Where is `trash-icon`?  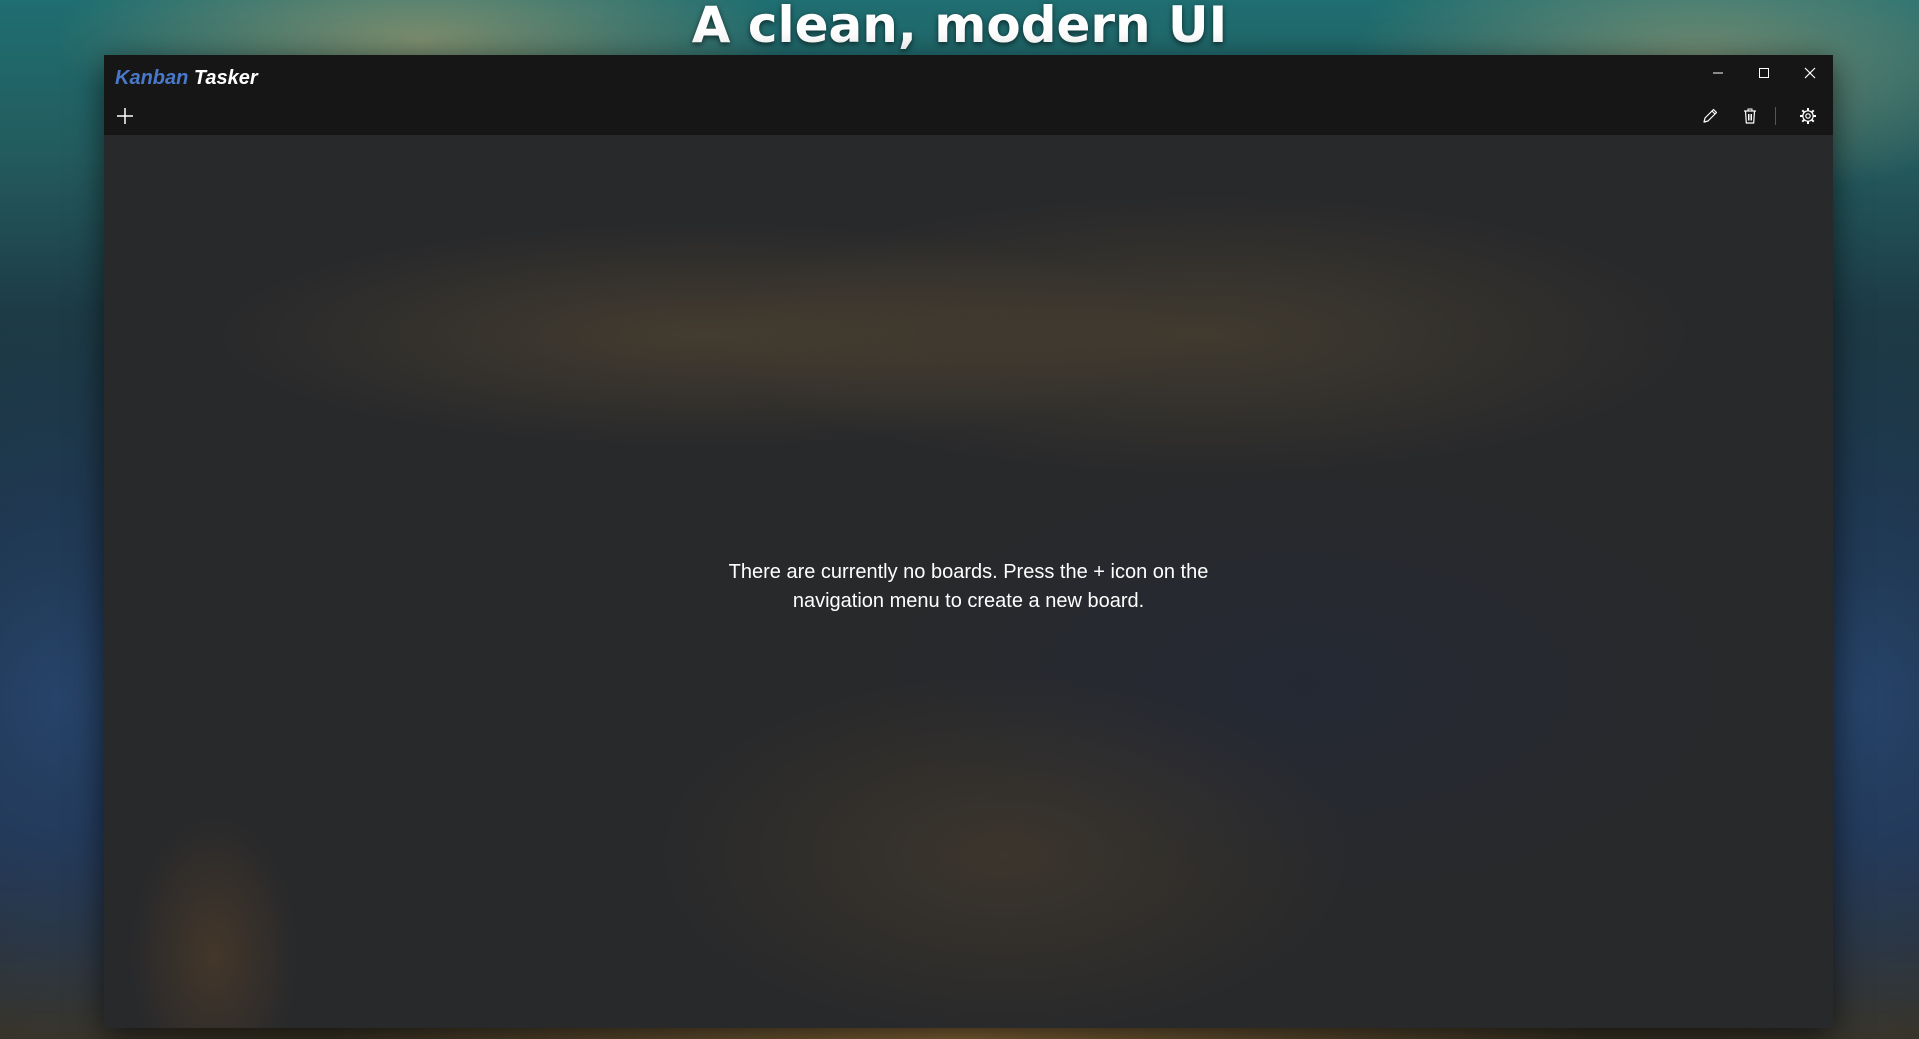
trash-icon is located at coordinates (1750, 116).